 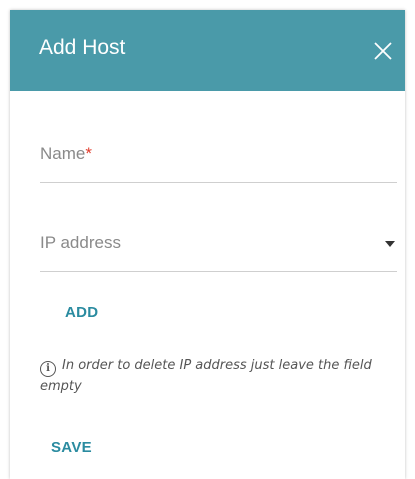 What do you see at coordinates (218, 252) in the screenshot?
I see `ip-address-select: IP address` at bounding box center [218, 252].